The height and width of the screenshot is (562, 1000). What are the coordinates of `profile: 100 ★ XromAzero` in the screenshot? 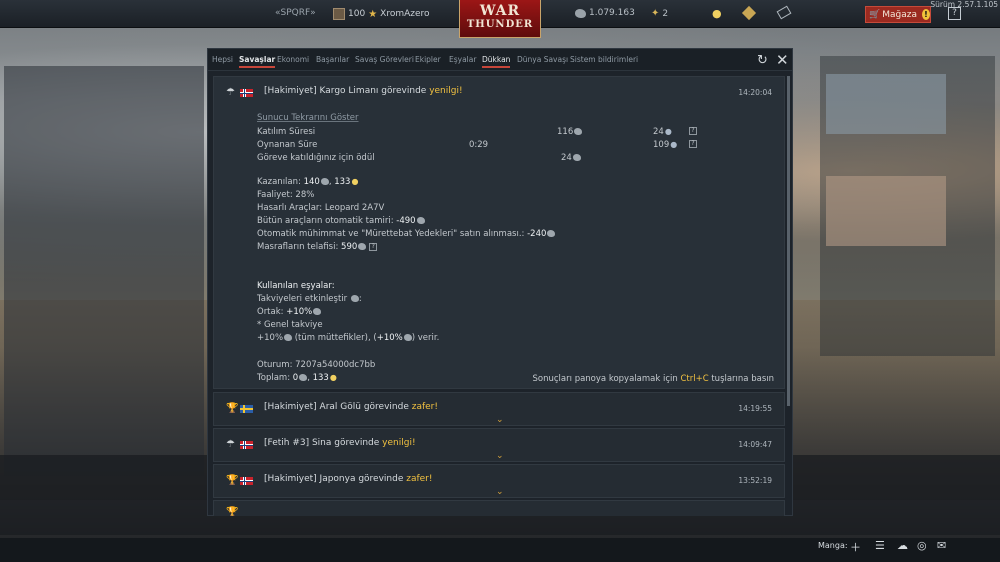 It's located at (381, 14).